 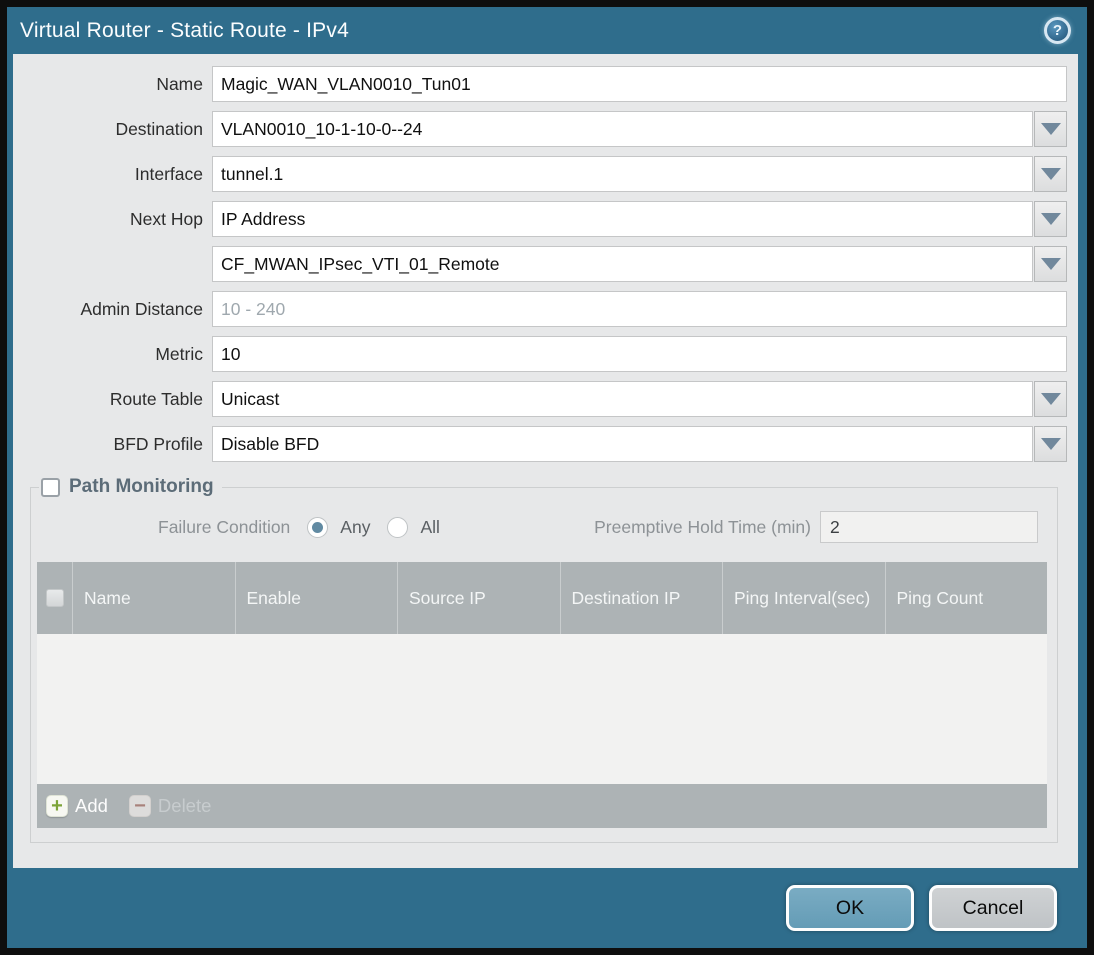 What do you see at coordinates (966, 598) in the screenshot?
I see `column-header-ping-count: Ping Count` at bounding box center [966, 598].